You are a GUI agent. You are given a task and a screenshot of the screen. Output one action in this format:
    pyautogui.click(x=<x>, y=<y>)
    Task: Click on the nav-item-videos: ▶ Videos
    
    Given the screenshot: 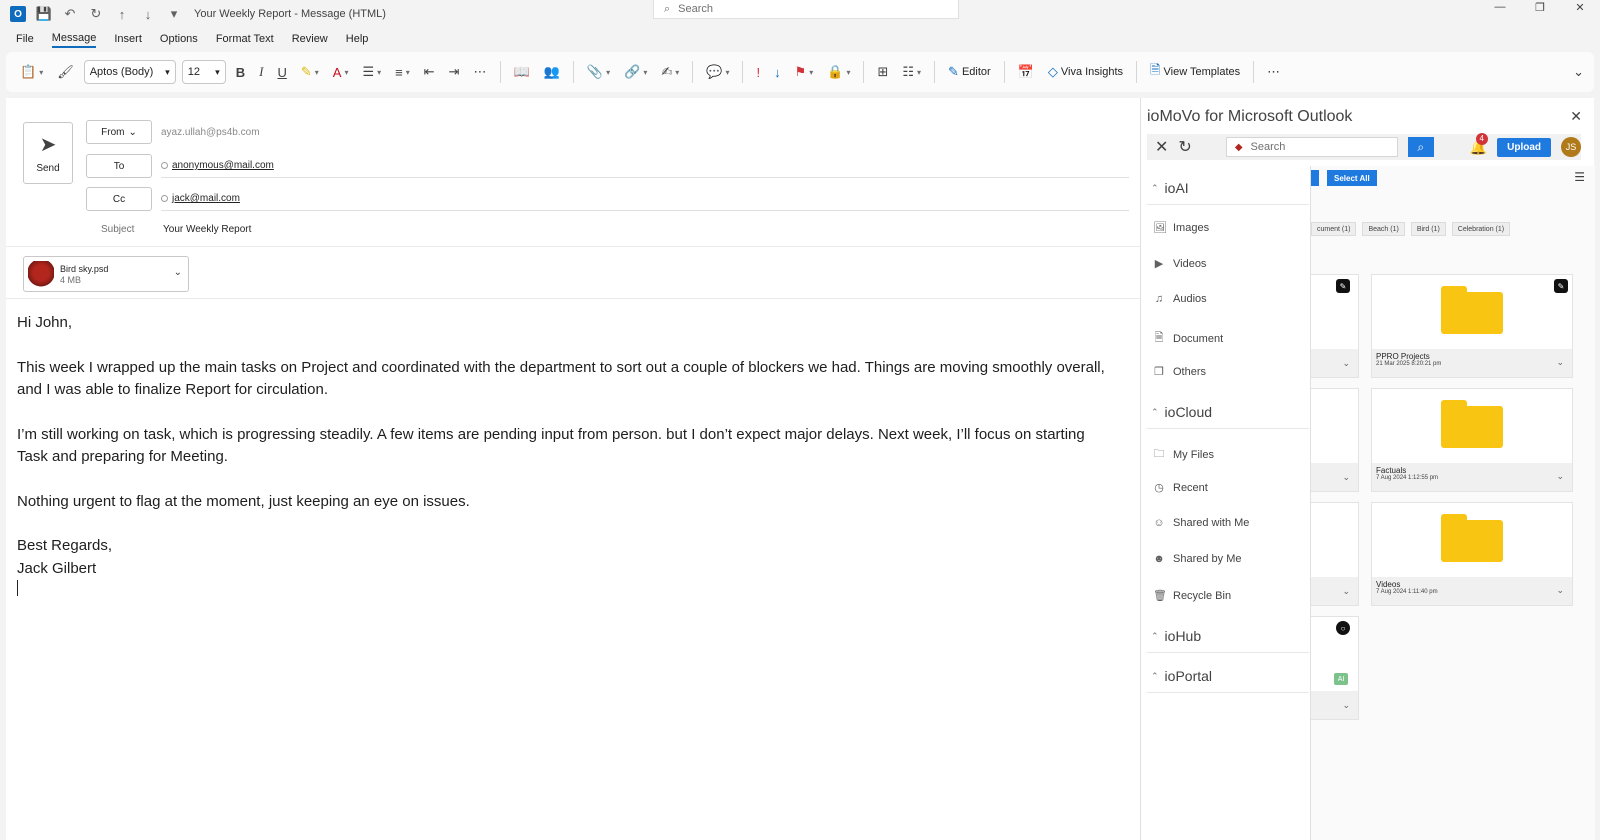 What is the action you would take?
    pyautogui.click(x=1180, y=264)
    